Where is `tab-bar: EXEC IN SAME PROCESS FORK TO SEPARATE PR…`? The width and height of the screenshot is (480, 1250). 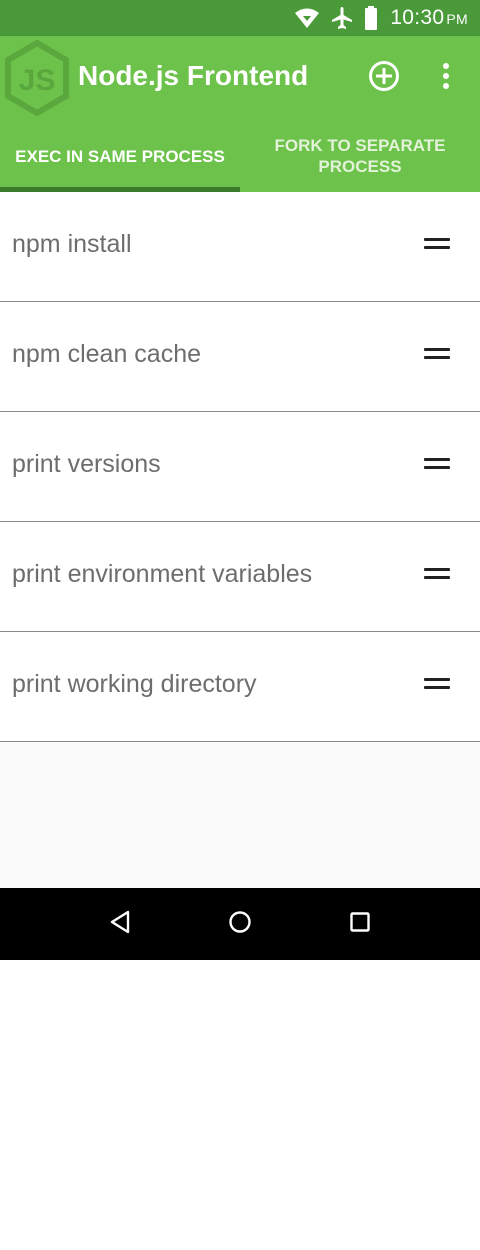
tab-bar: EXEC IN SAME PROCESS FORK TO SEPARATE PR… is located at coordinates (240, 156).